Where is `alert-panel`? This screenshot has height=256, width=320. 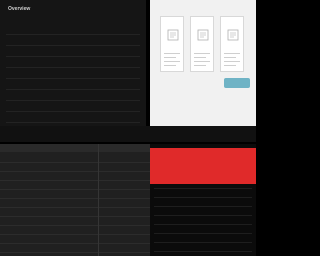 alert-panel is located at coordinates (203, 200).